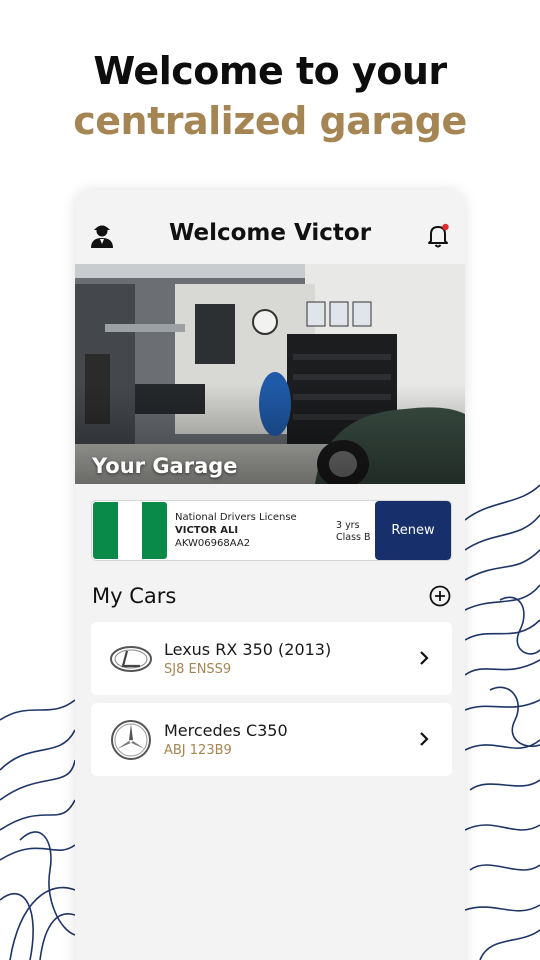 The image size is (540, 960). I want to click on app-header: Welcome Victor, so click(270, 227).